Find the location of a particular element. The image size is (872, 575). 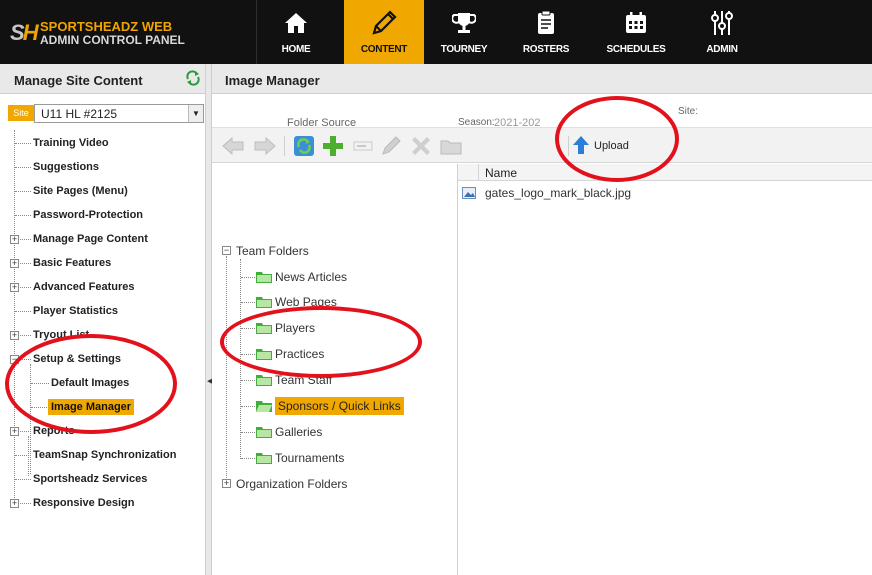

folder-galleries: Galleries is located at coordinates (289, 432).